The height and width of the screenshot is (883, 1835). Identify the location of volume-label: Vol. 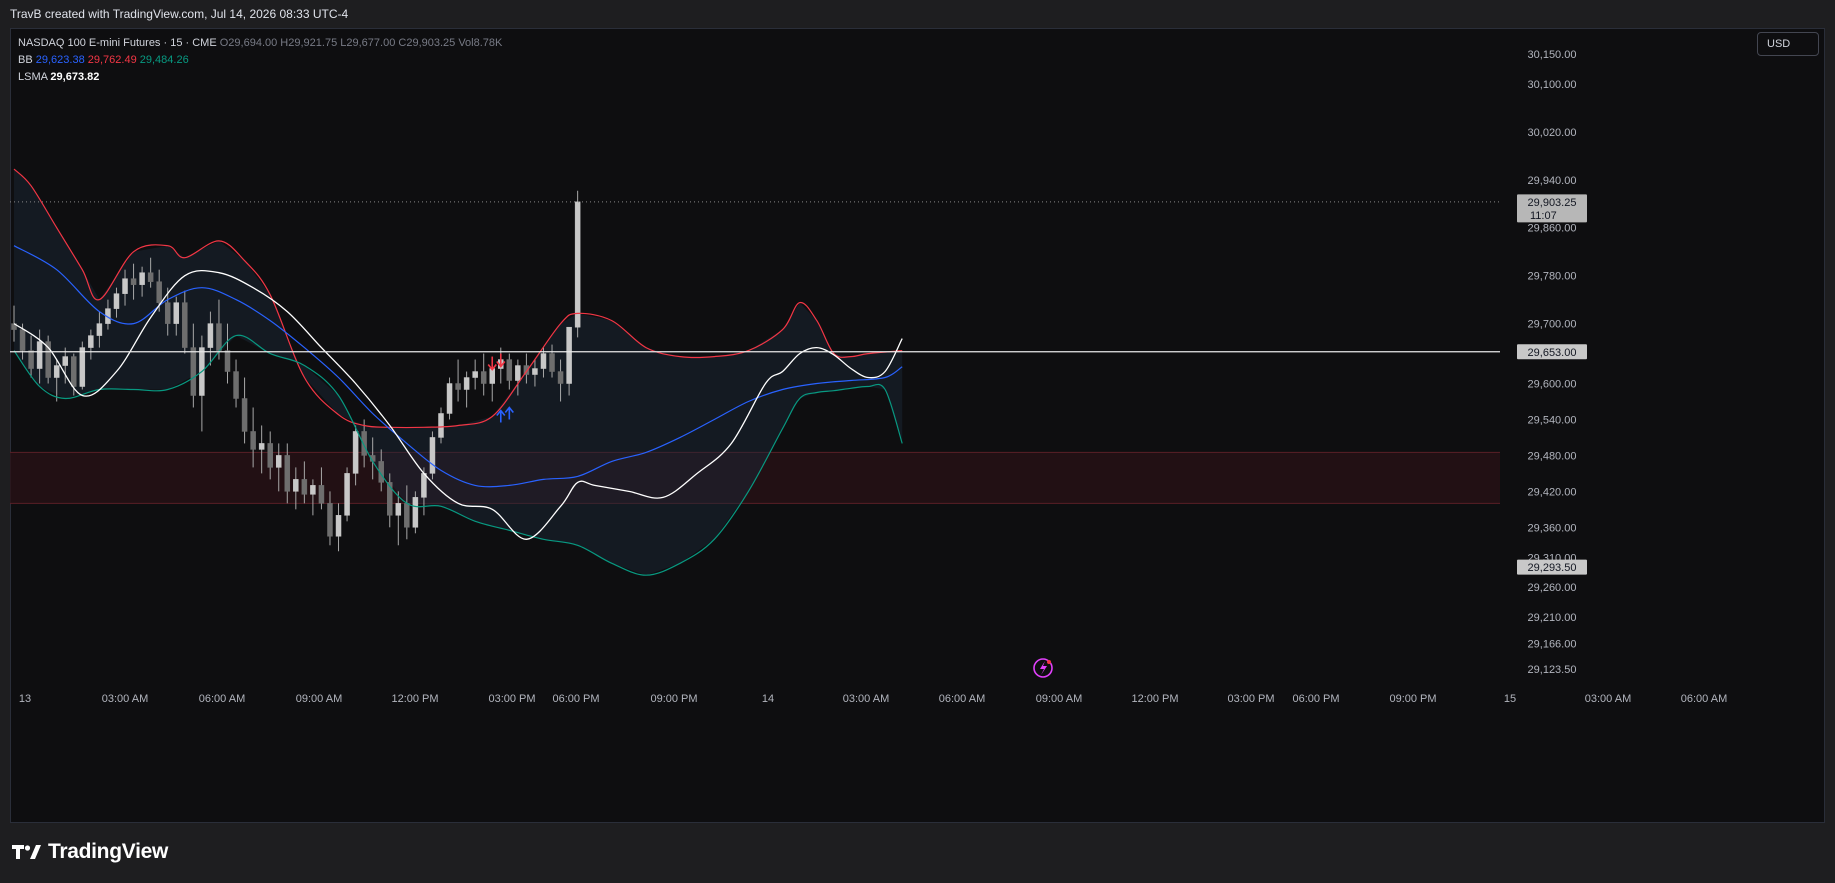
(466, 43).